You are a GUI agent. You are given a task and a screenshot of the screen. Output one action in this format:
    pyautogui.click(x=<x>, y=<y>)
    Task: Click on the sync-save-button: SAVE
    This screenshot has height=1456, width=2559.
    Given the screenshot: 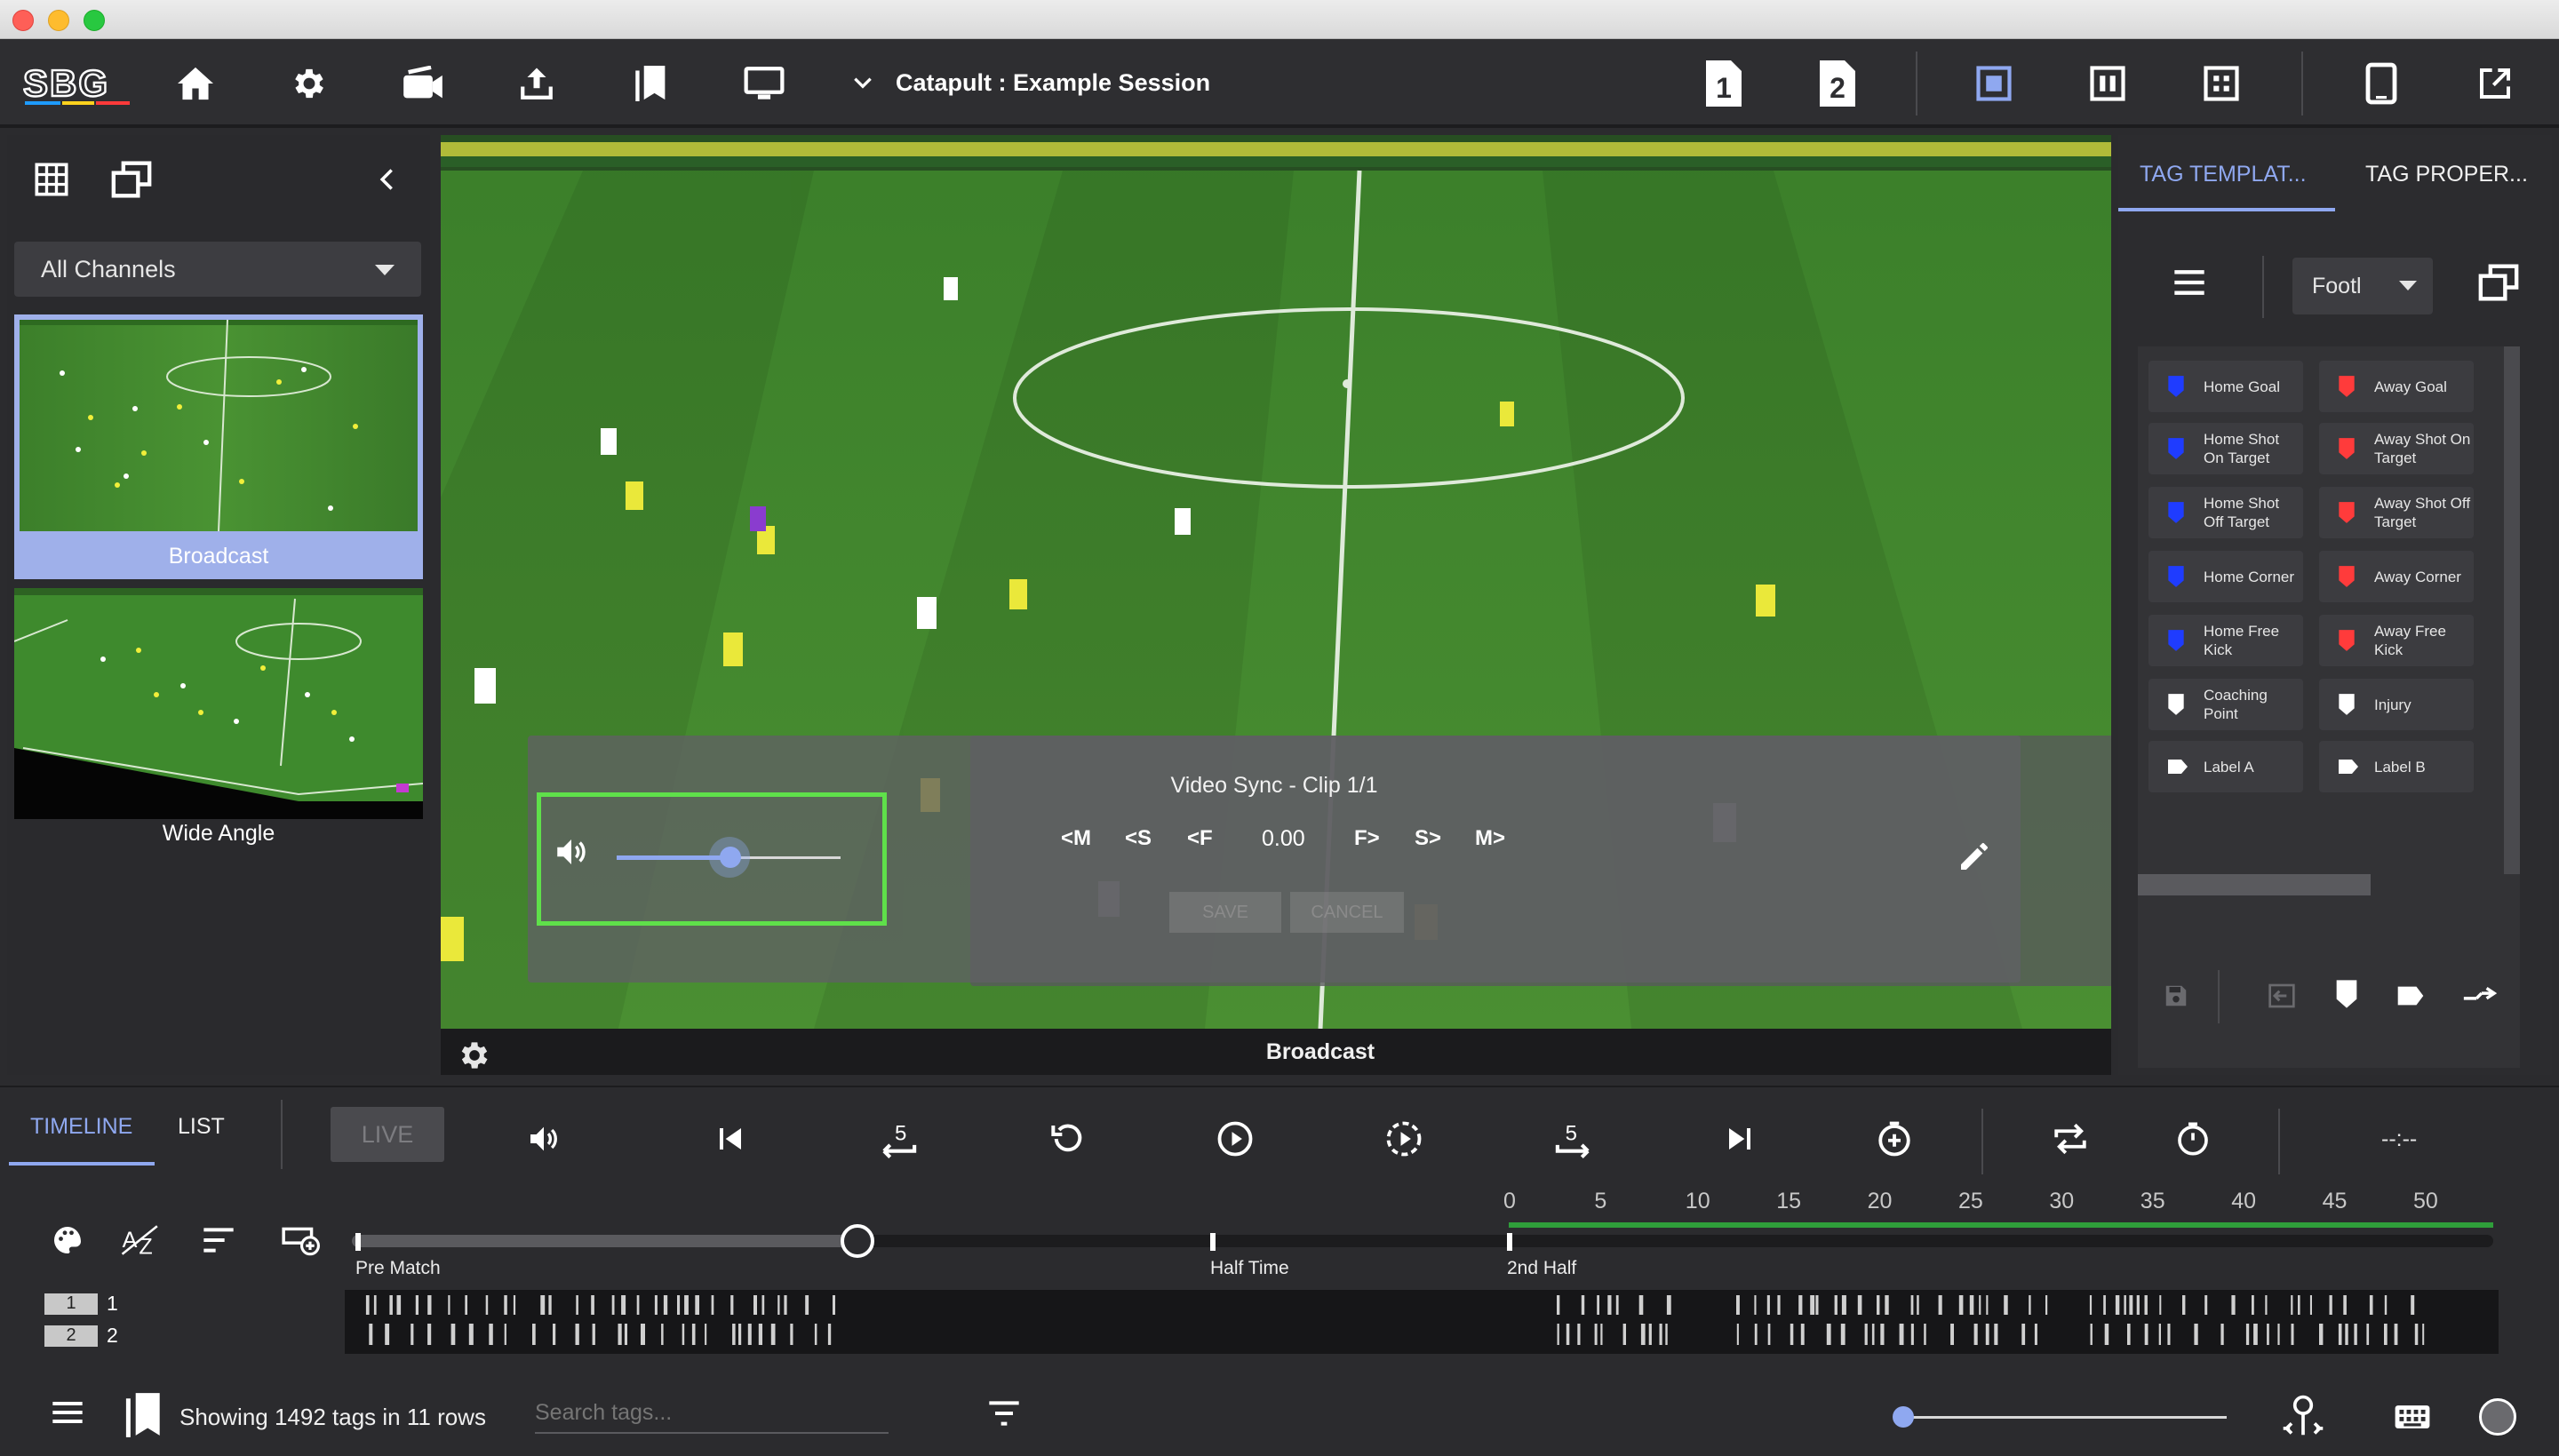 What is the action you would take?
    pyautogui.click(x=1225, y=912)
    